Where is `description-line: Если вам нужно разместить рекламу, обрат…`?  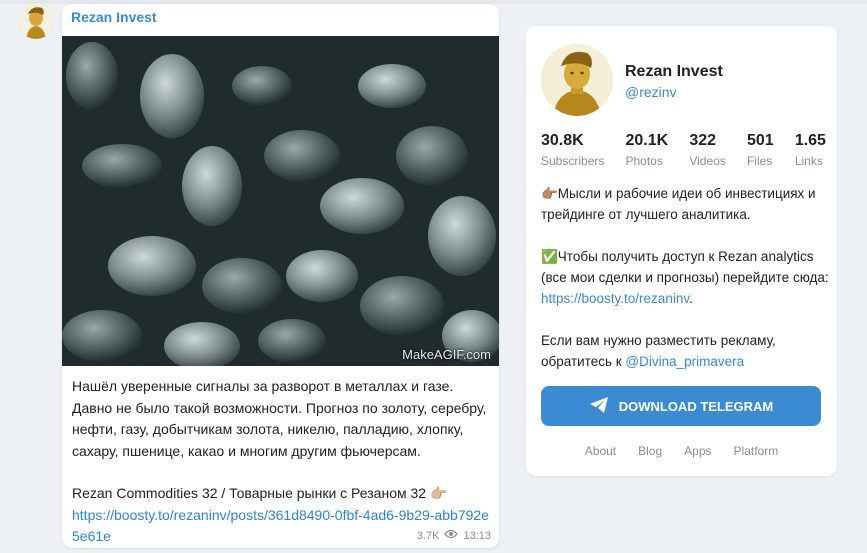 description-line: Если вам нужно разместить рекламу, обрат… is located at coordinates (686, 351).